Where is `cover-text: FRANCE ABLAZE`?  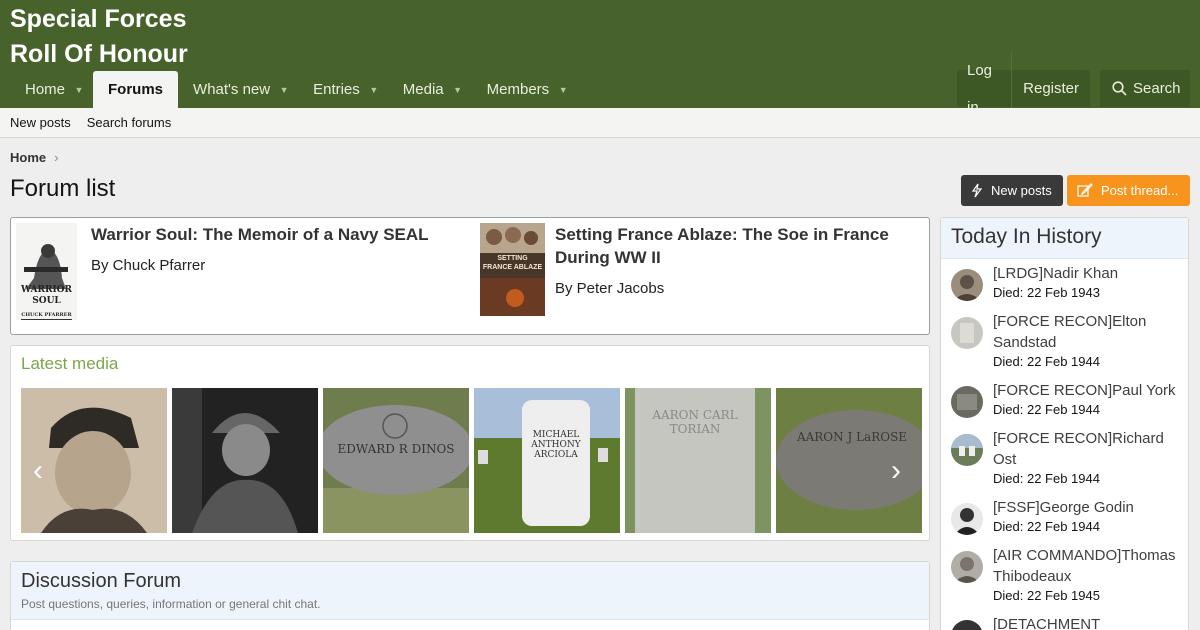 cover-text: FRANCE ABLAZE is located at coordinates (512, 267).